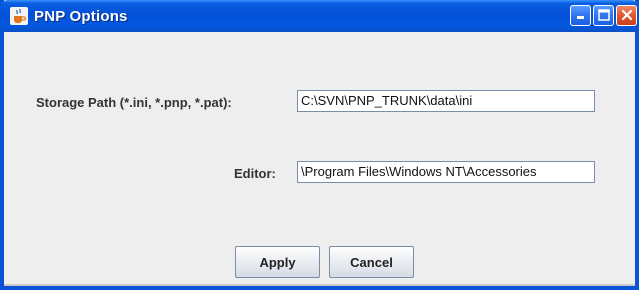 Image resolution: width=639 pixels, height=290 pixels. I want to click on bottom-divider, so click(319, 285).